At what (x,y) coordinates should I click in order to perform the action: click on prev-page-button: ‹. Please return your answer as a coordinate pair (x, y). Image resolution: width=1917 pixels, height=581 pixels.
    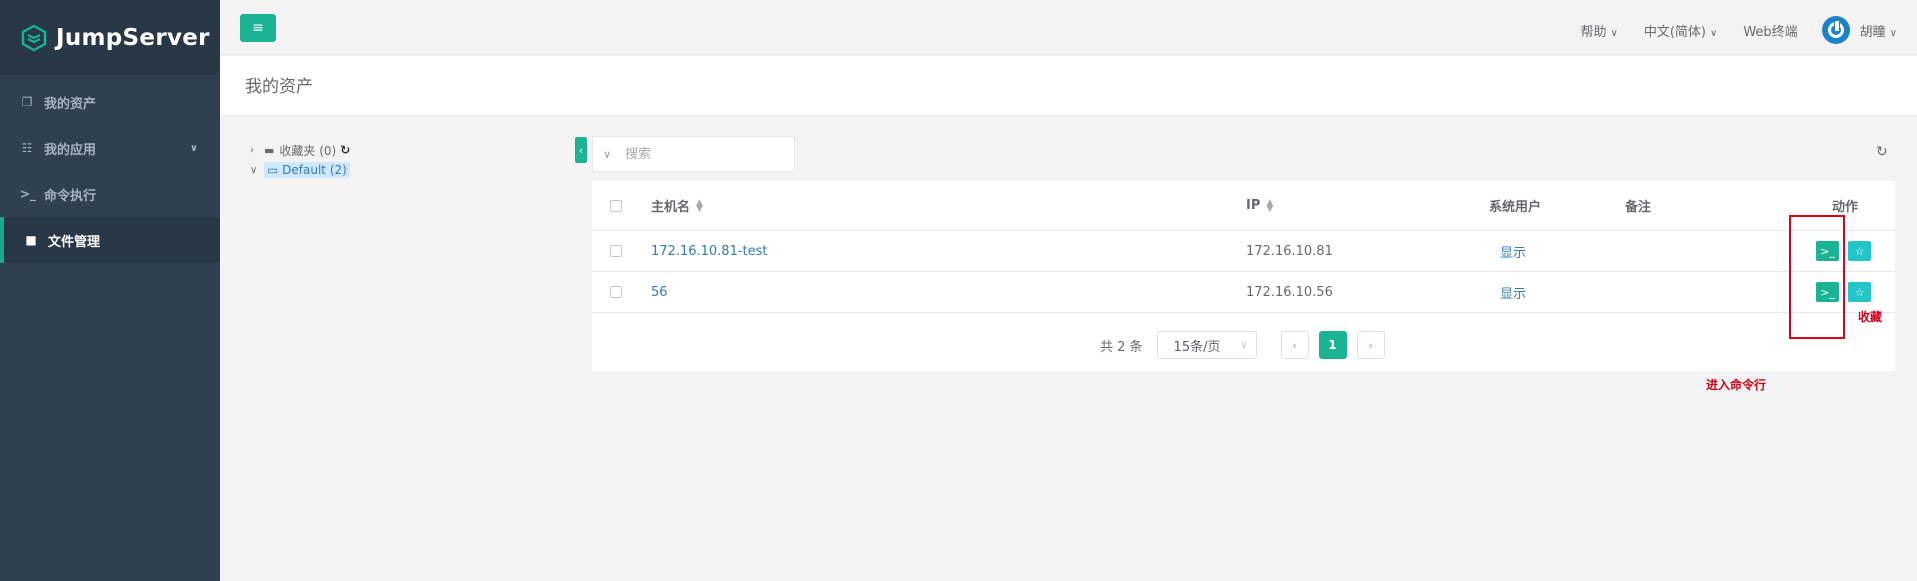
    Looking at the image, I should click on (1294, 345).